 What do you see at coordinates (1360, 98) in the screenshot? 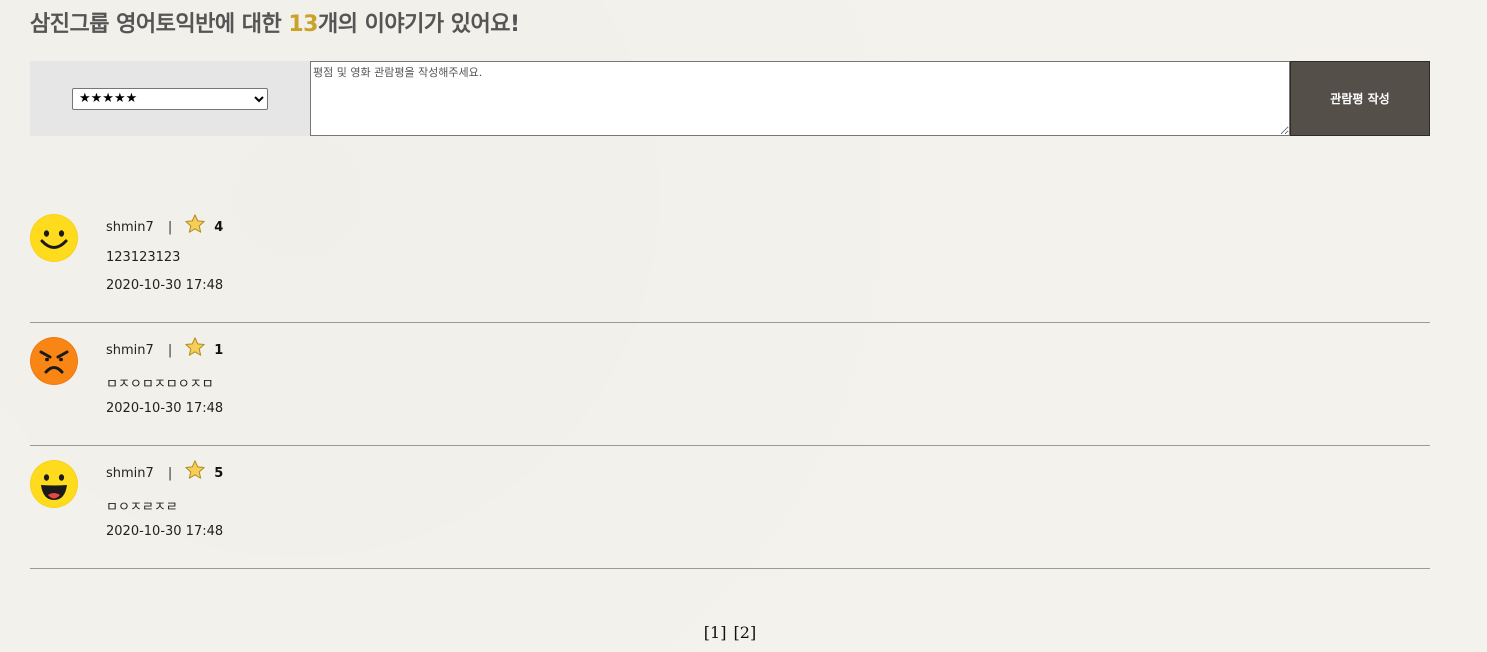
I see `submit-review-button: 관람평 작성` at bounding box center [1360, 98].